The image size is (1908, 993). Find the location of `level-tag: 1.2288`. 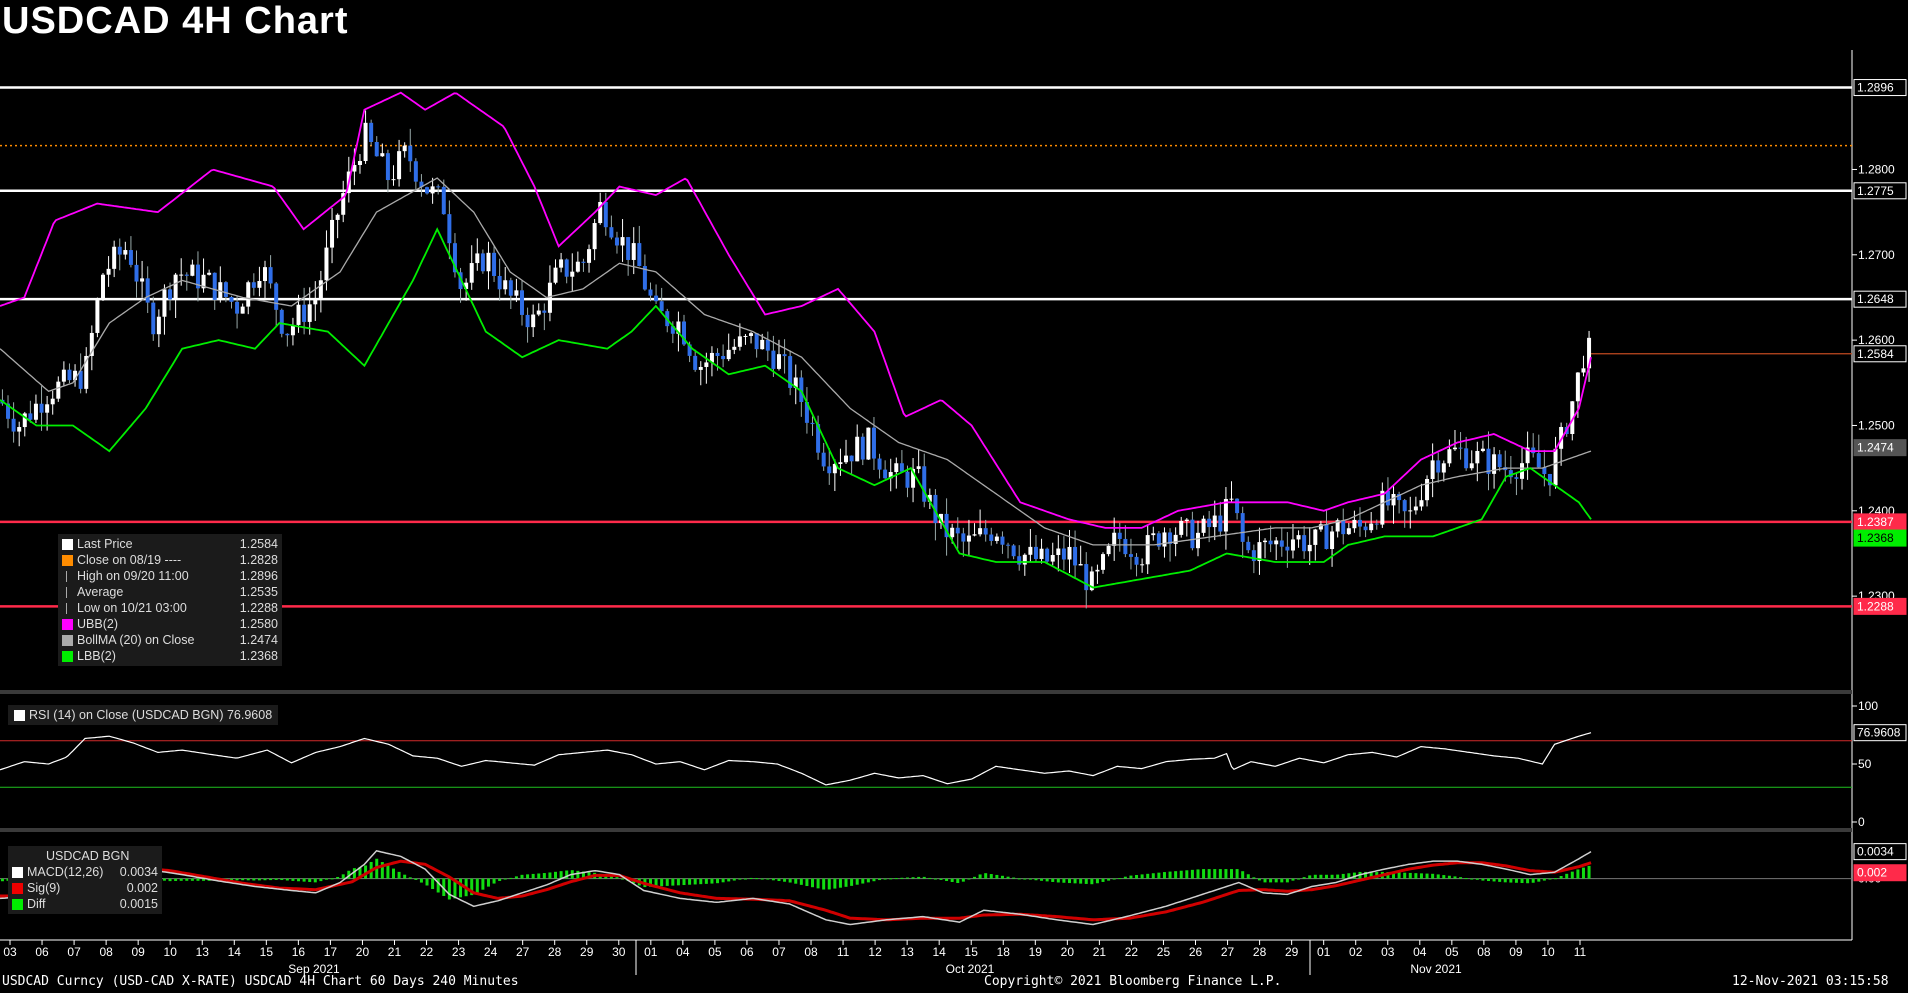

level-tag: 1.2288 is located at coordinates (1875, 606).